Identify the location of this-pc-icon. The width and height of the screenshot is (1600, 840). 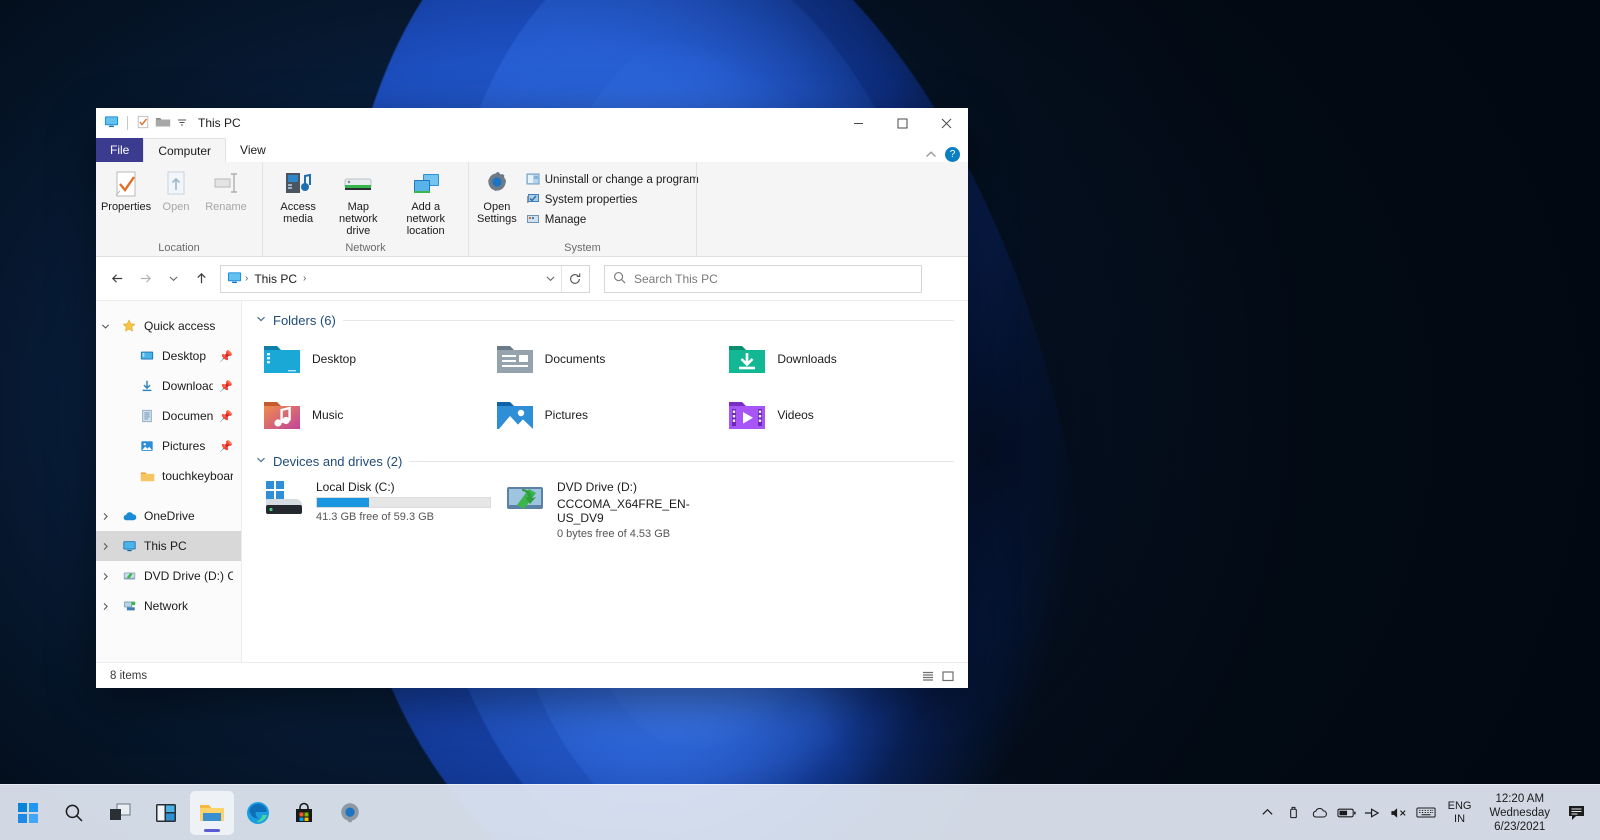
(111, 123).